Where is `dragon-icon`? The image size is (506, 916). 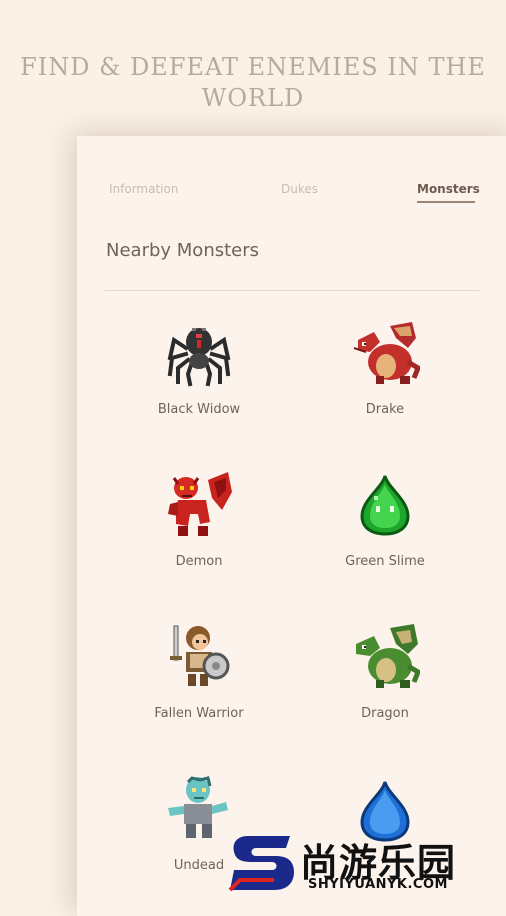
dragon-icon is located at coordinates (388, 656).